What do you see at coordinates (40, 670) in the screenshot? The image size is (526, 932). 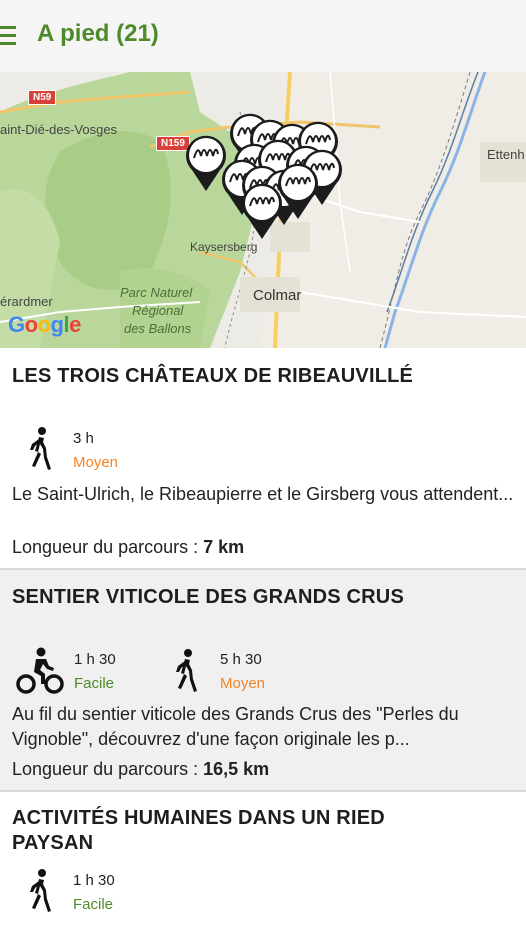 I see `bike-icon` at bounding box center [40, 670].